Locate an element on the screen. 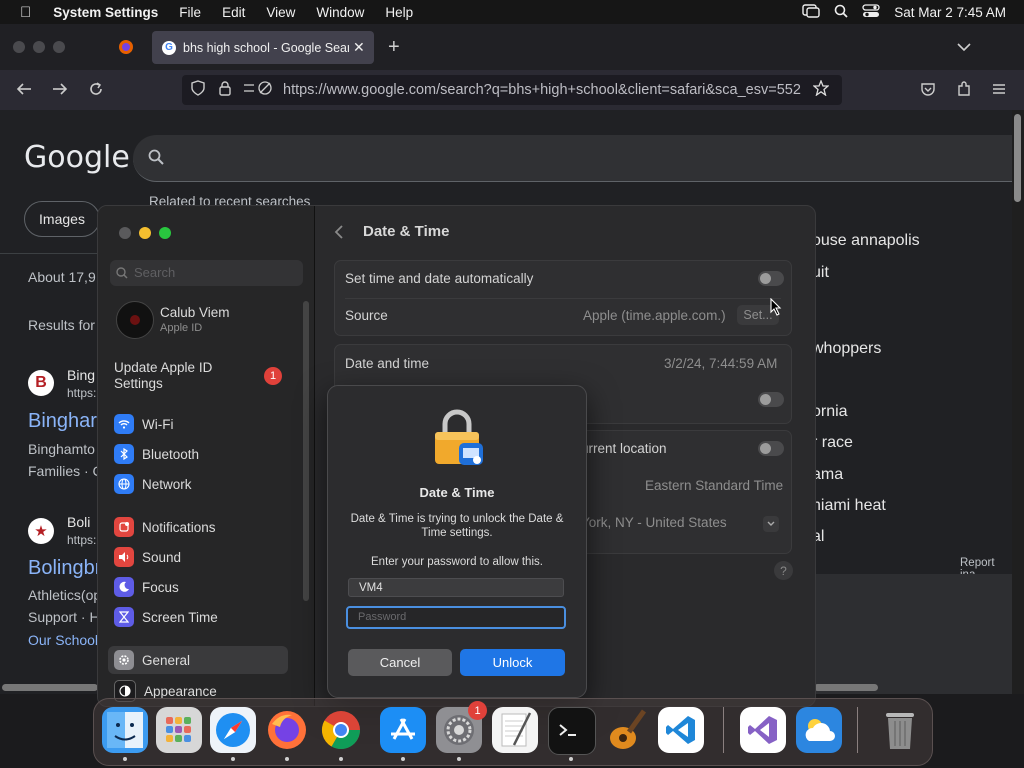  launchpad-icon is located at coordinates (179, 730).